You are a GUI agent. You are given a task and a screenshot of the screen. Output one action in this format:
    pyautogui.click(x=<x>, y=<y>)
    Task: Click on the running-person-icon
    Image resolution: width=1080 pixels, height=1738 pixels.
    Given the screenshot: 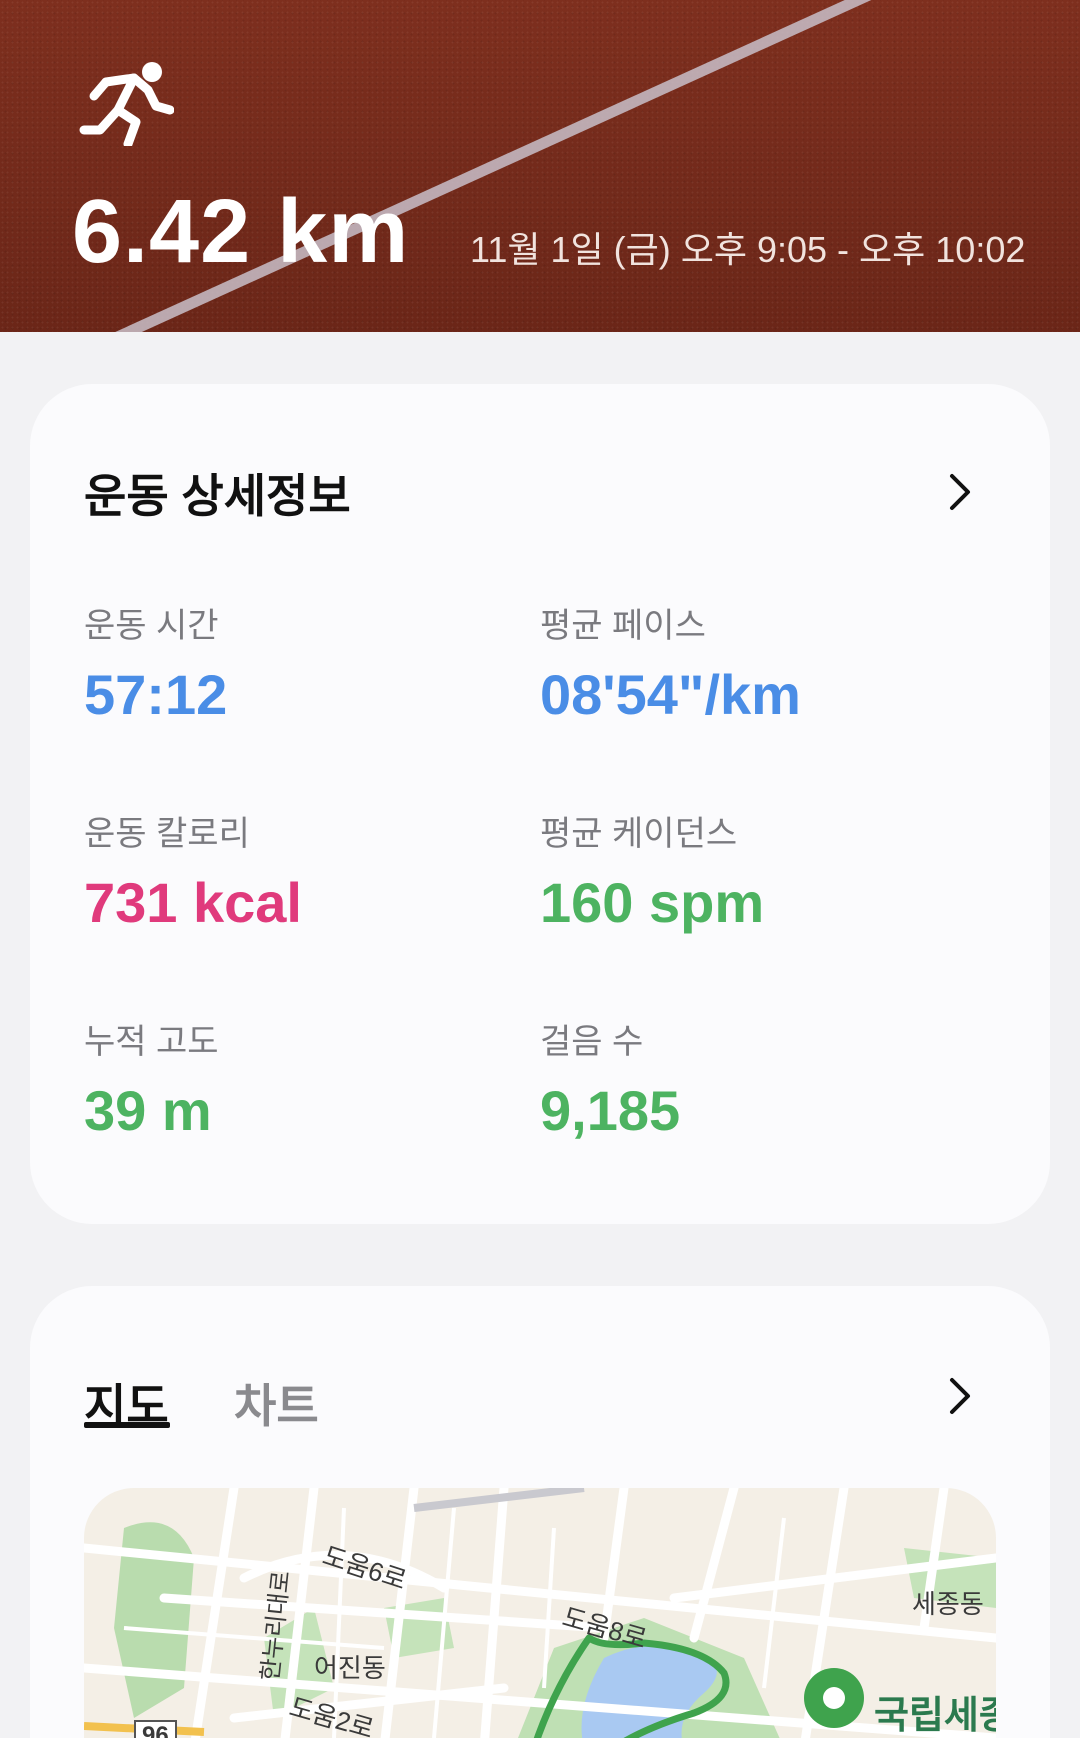 What is the action you would take?
    pyautogui.click(x=126, y=104)
    